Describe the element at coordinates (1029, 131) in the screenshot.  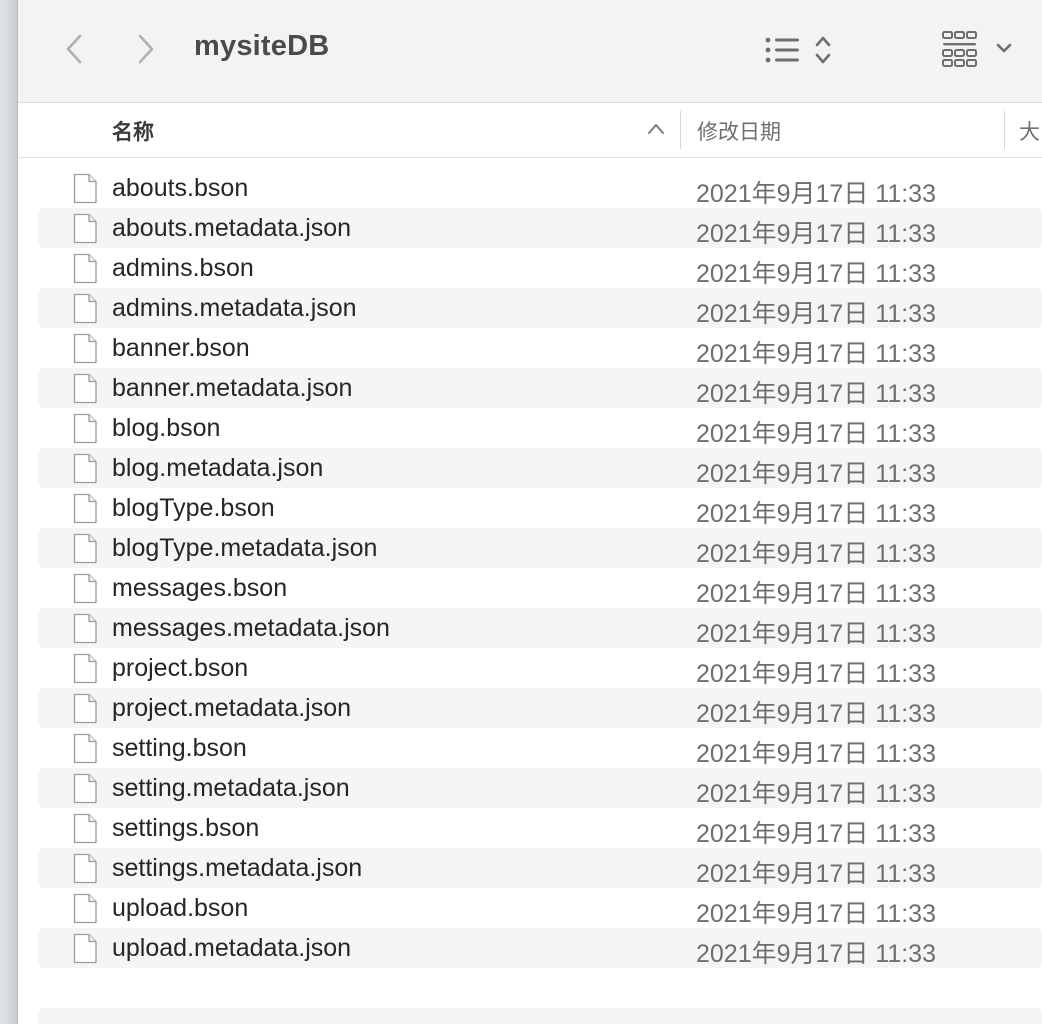
I see `column-size-header: 大` at that location.